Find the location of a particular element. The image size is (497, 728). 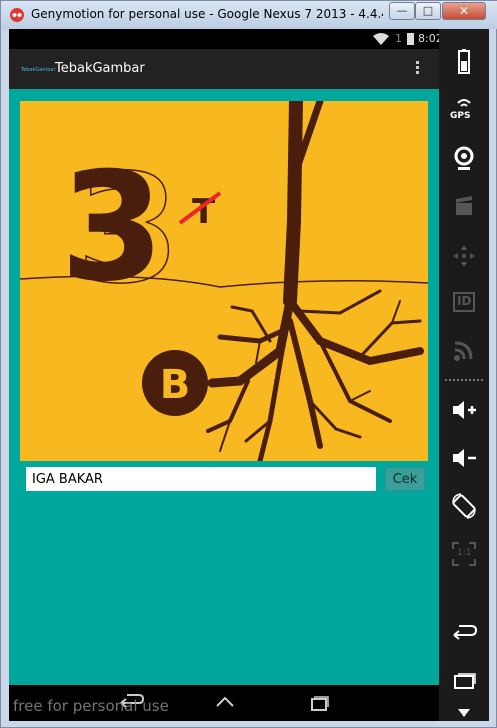

home-icon is located at coordinates (225, 703).